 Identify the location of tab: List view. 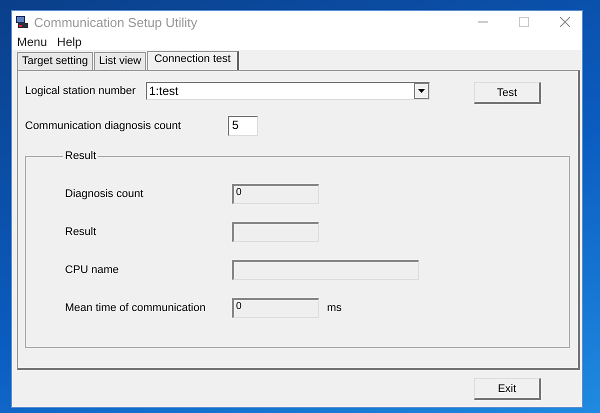
(120, 61).